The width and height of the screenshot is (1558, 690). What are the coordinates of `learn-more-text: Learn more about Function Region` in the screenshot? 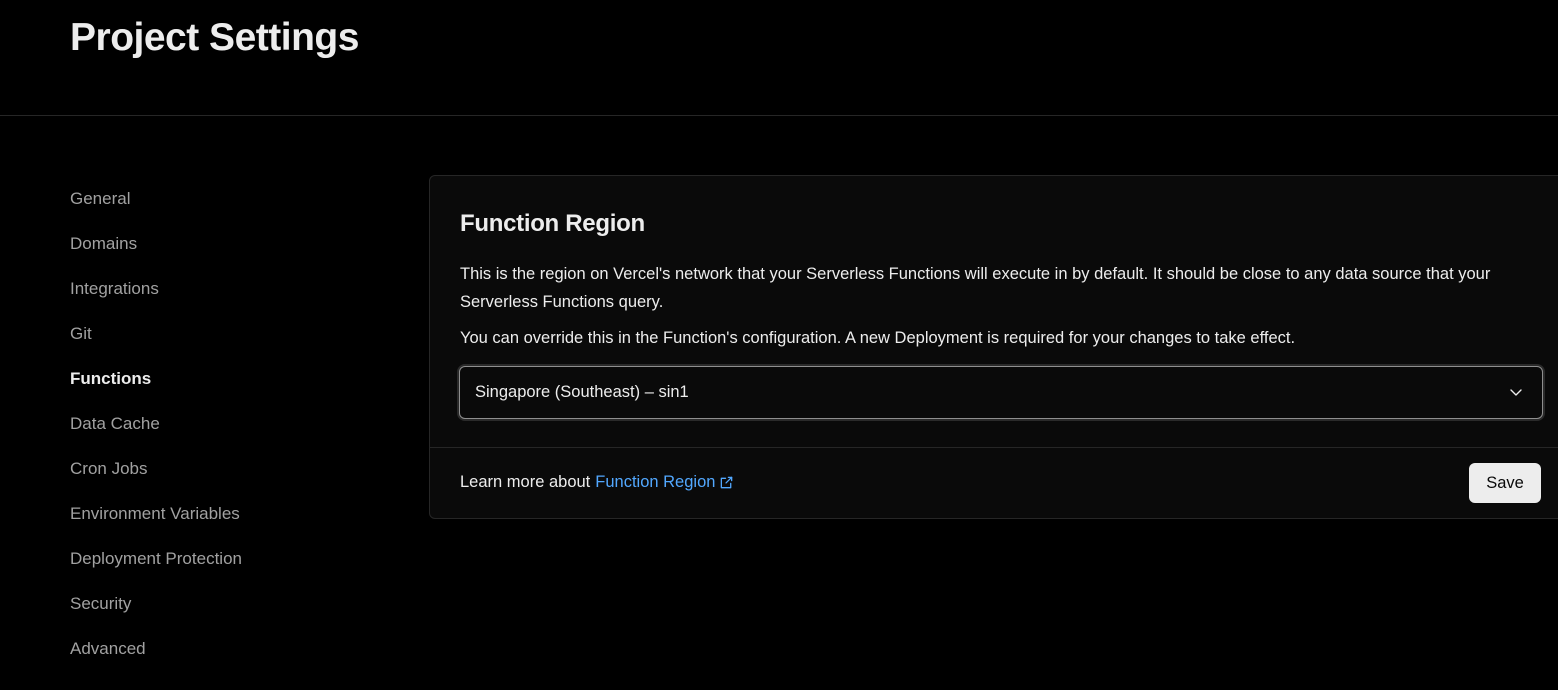 It's located at (597, 482).